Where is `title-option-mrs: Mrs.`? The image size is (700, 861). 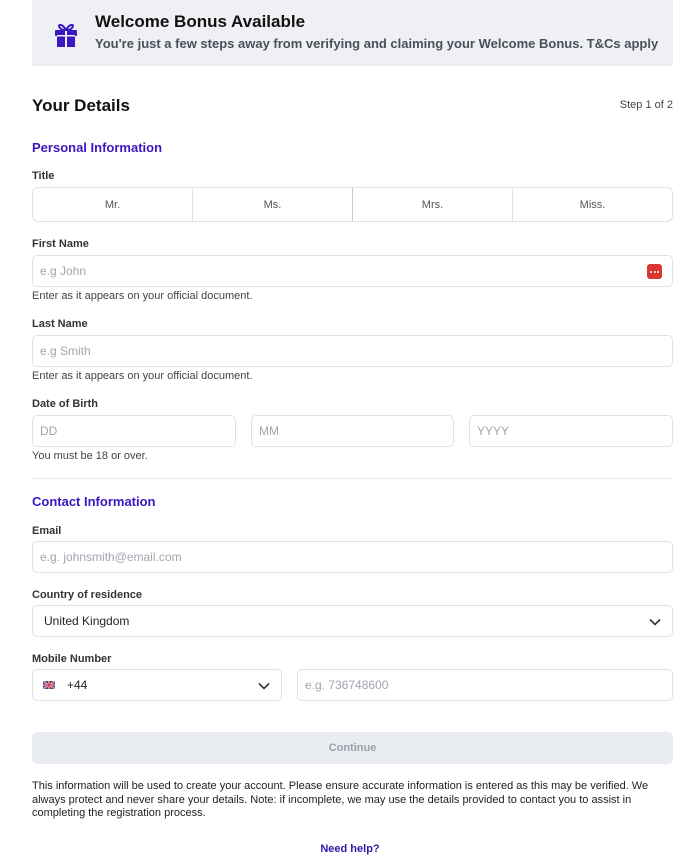
title-option-mrs: Mrs. is located at coordinates (433, 204).